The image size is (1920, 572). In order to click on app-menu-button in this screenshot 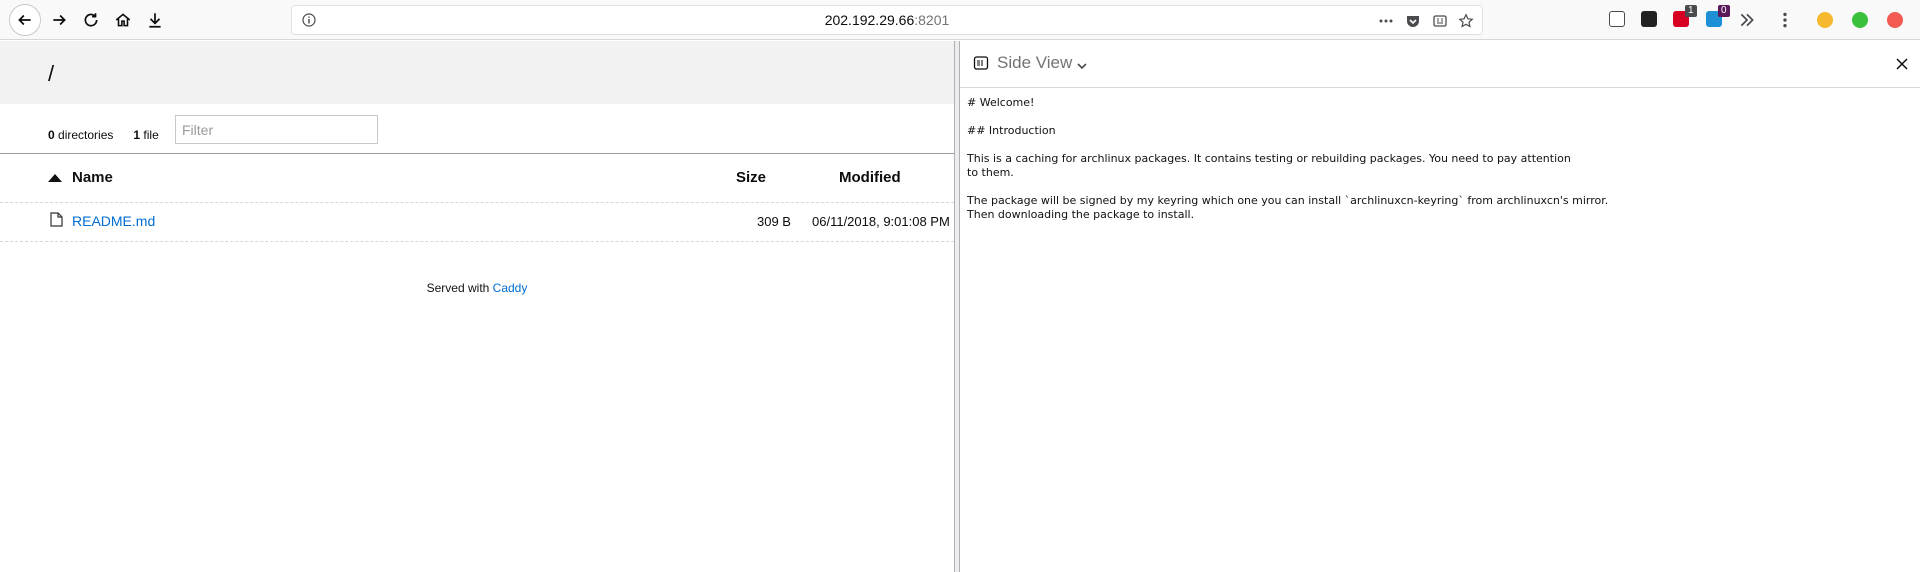, I will do `click(1785, 20)`.